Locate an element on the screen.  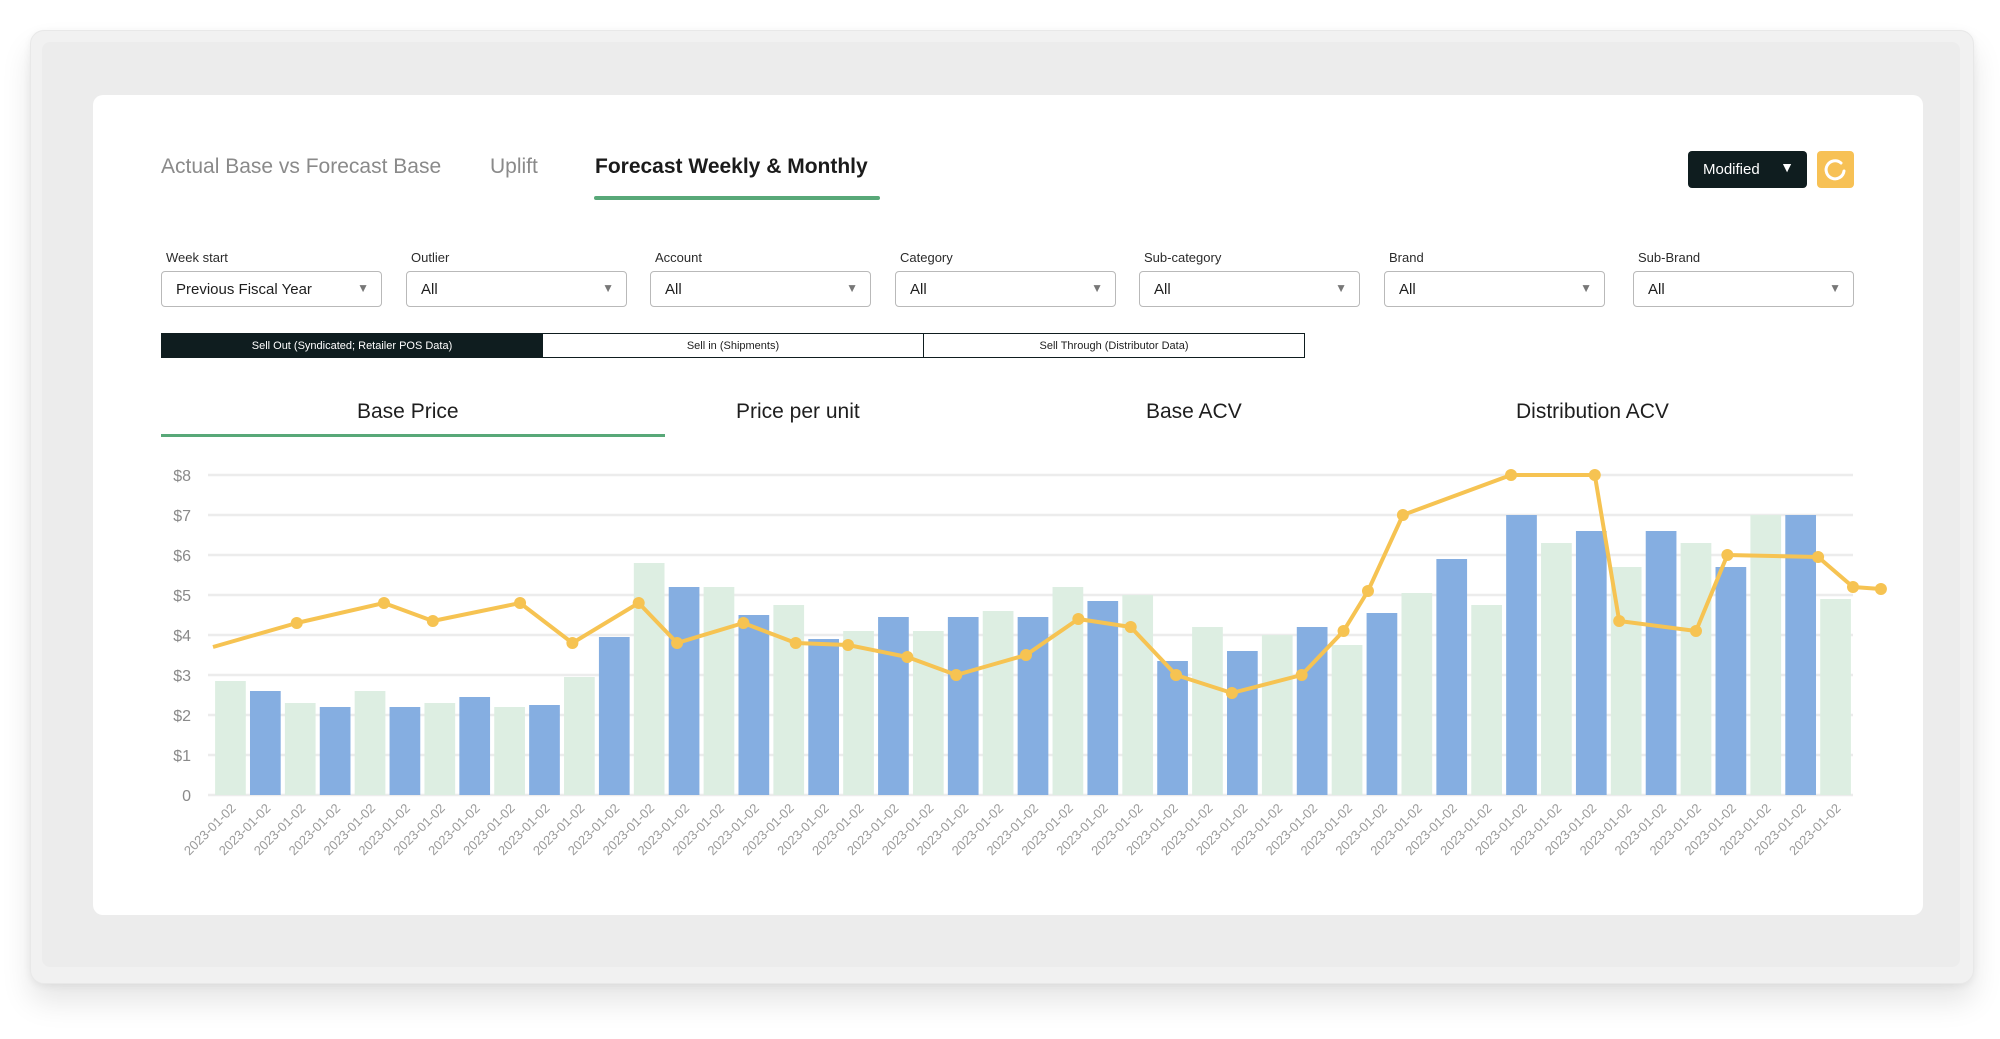
y-tick-label: $8 is located at coordinates (182, 476).